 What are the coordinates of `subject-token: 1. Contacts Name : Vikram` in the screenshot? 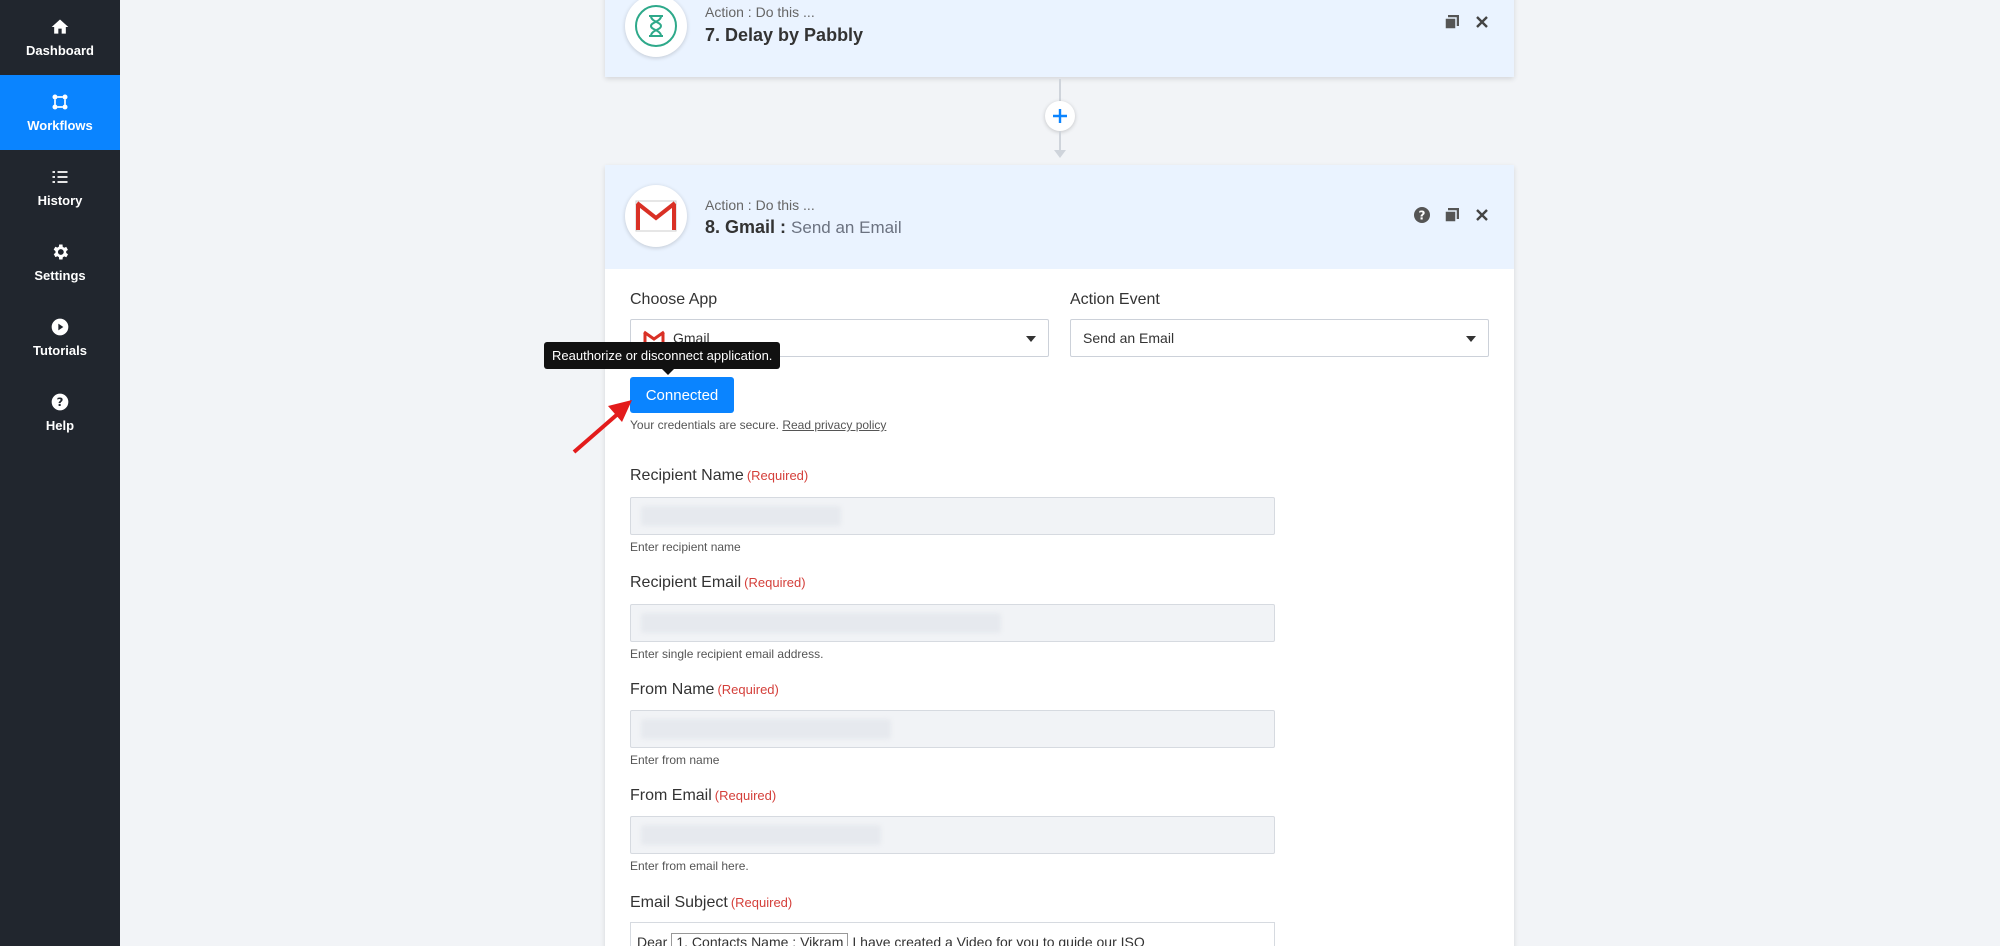 It's located at (760, 939).